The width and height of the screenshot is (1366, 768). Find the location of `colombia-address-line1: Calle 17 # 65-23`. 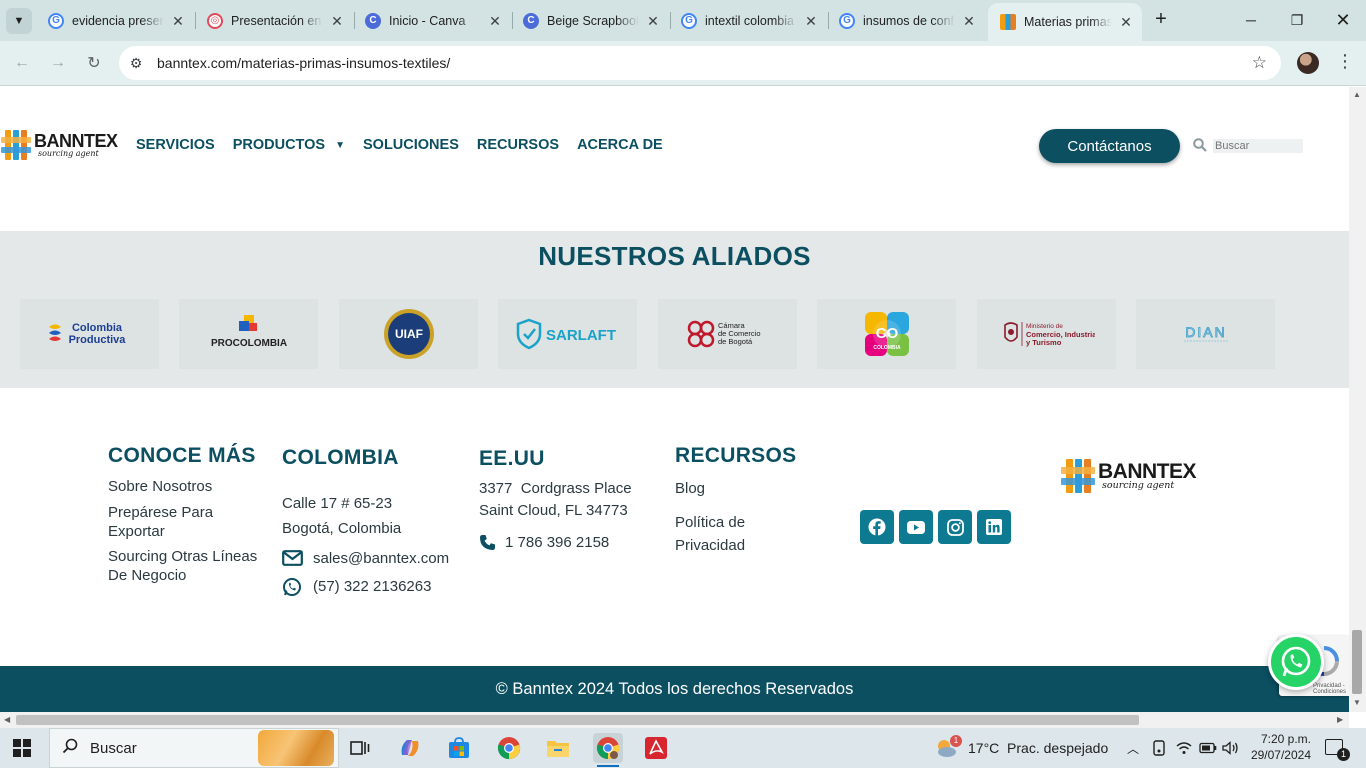

colombia-address-line1: Calle 17 # 65-23 is located at coordinates (337, 503).